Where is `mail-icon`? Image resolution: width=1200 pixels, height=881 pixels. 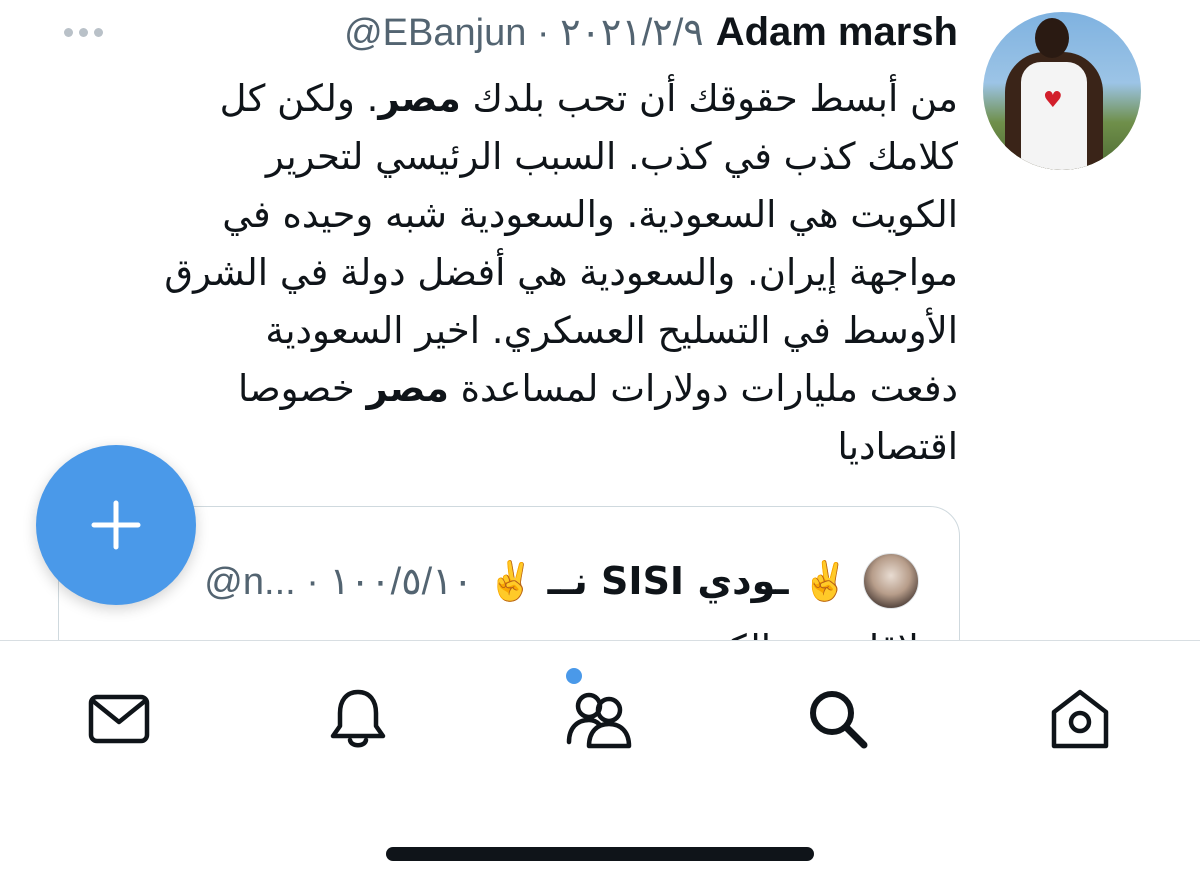 mail-icon is located at coordinates (119, 719).